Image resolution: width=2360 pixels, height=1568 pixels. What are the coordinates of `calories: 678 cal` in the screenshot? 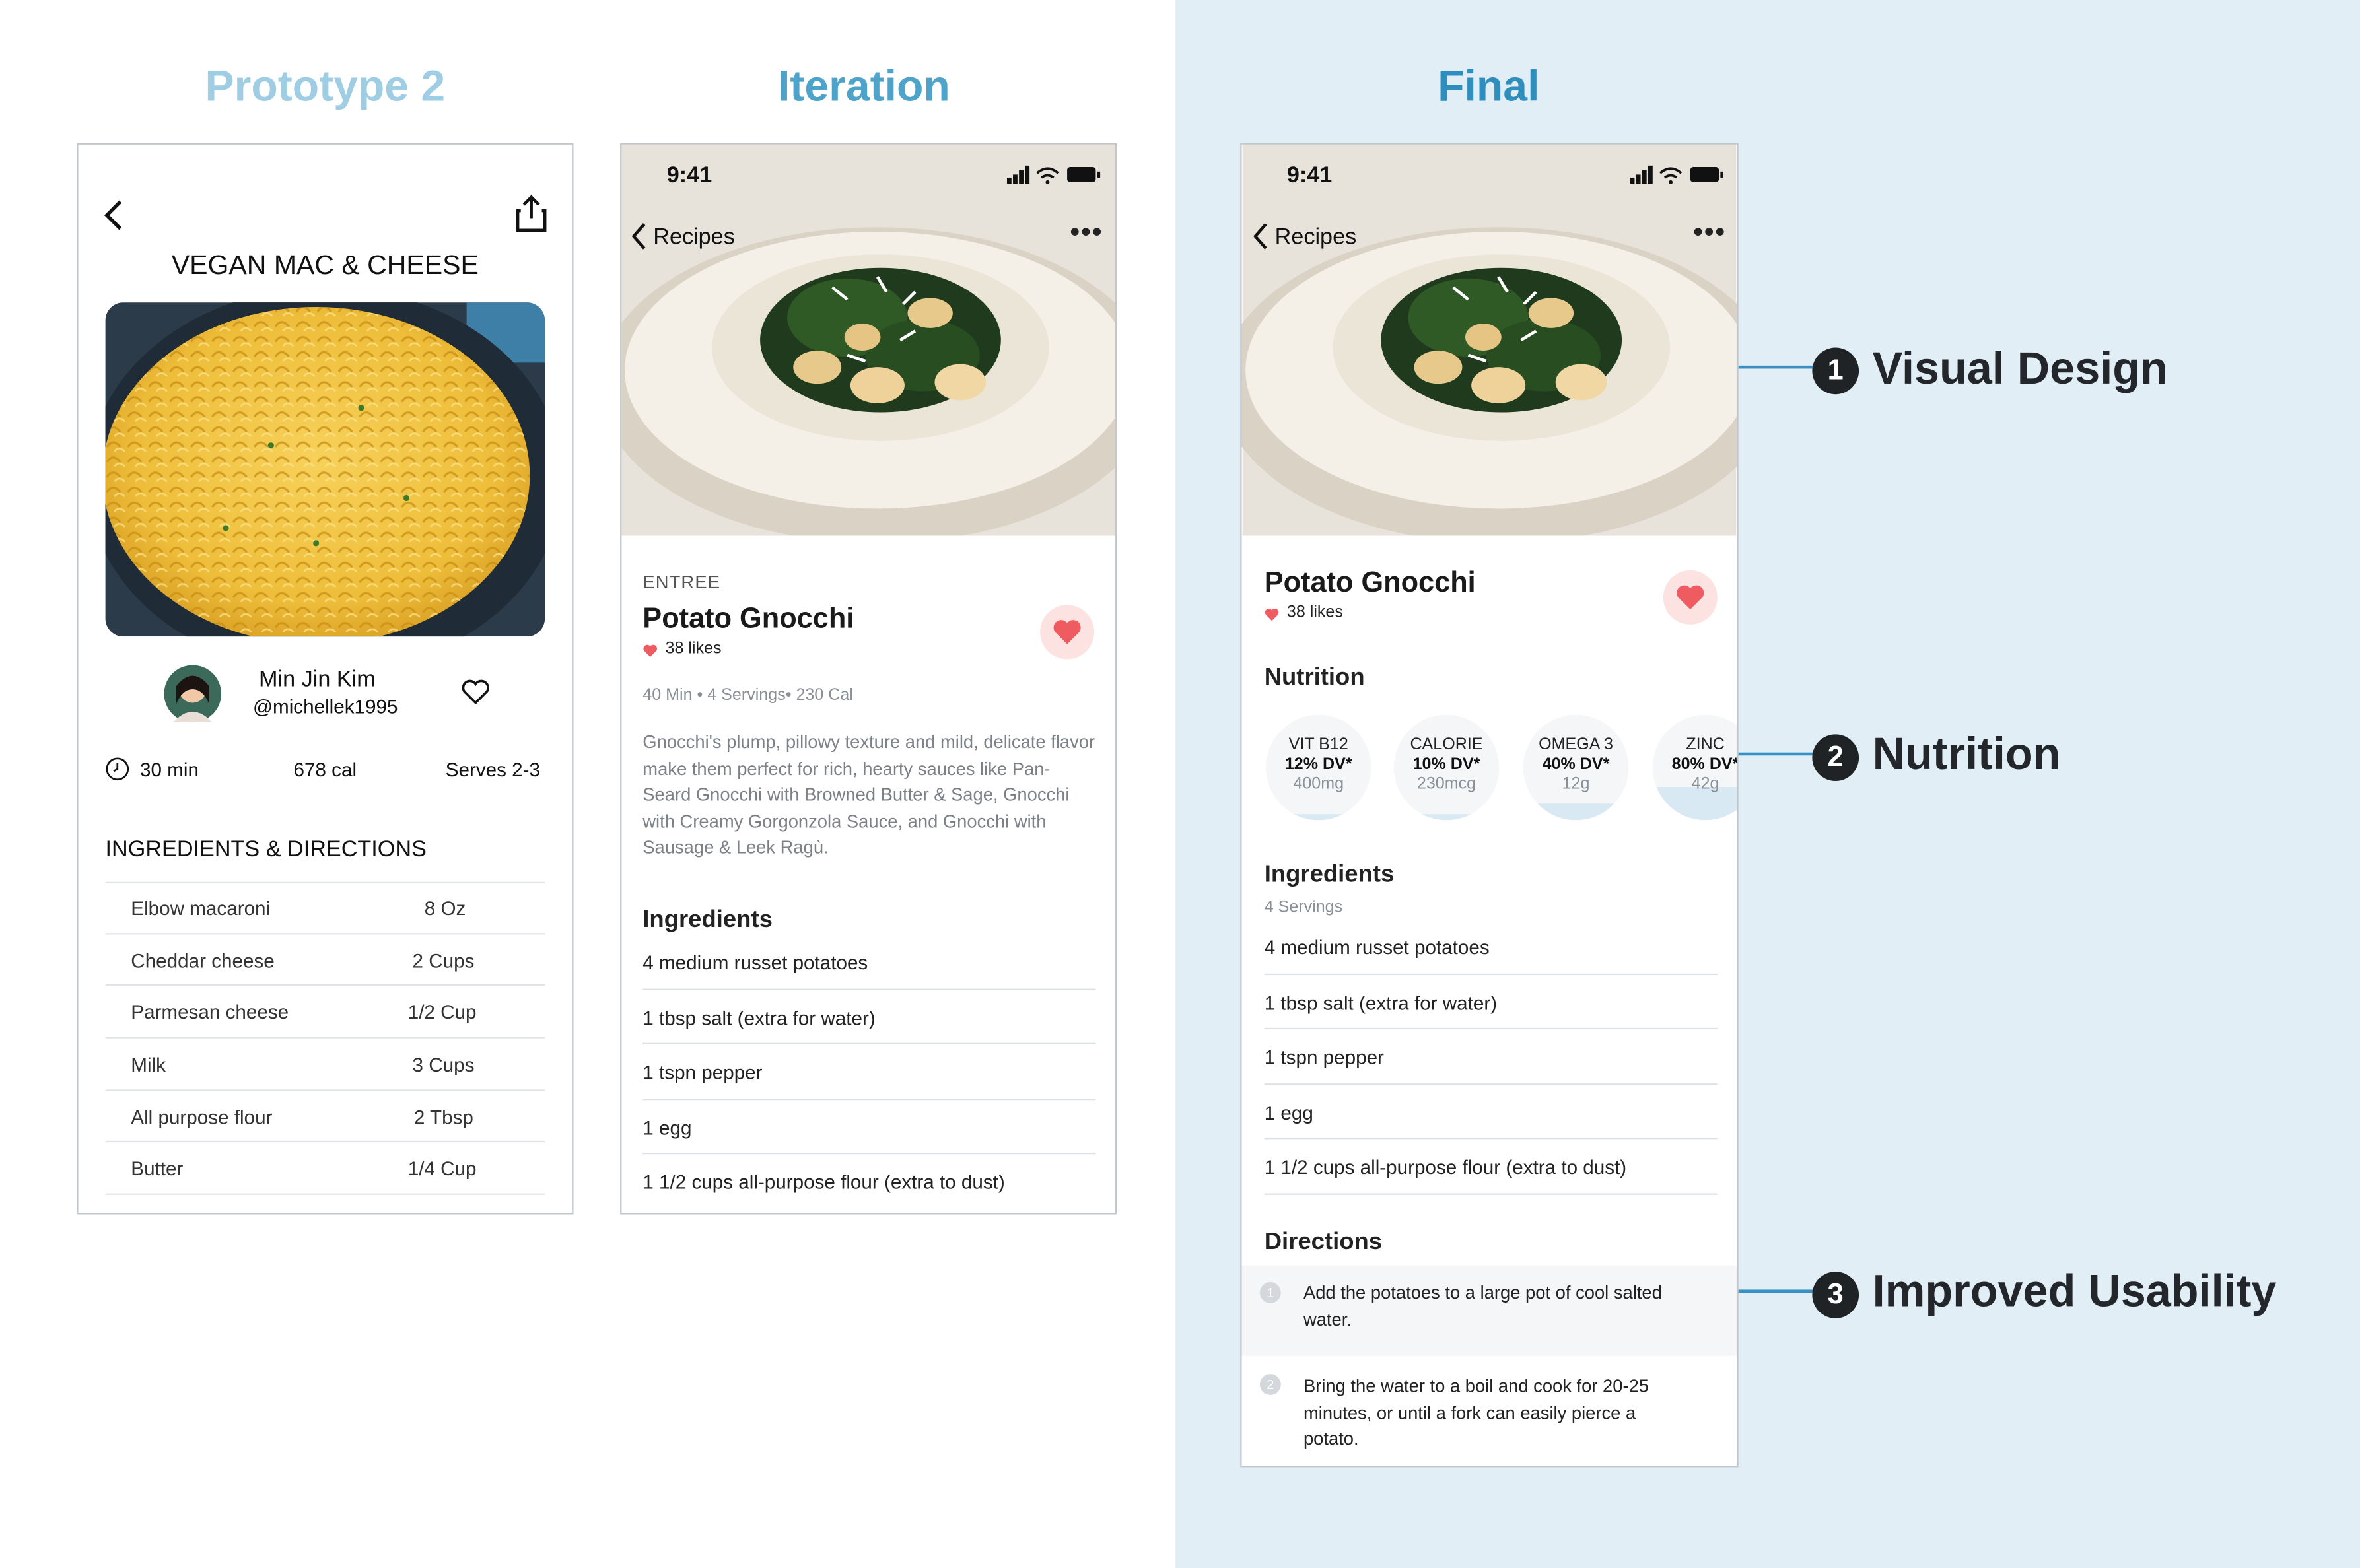 It's located at (325, 770).